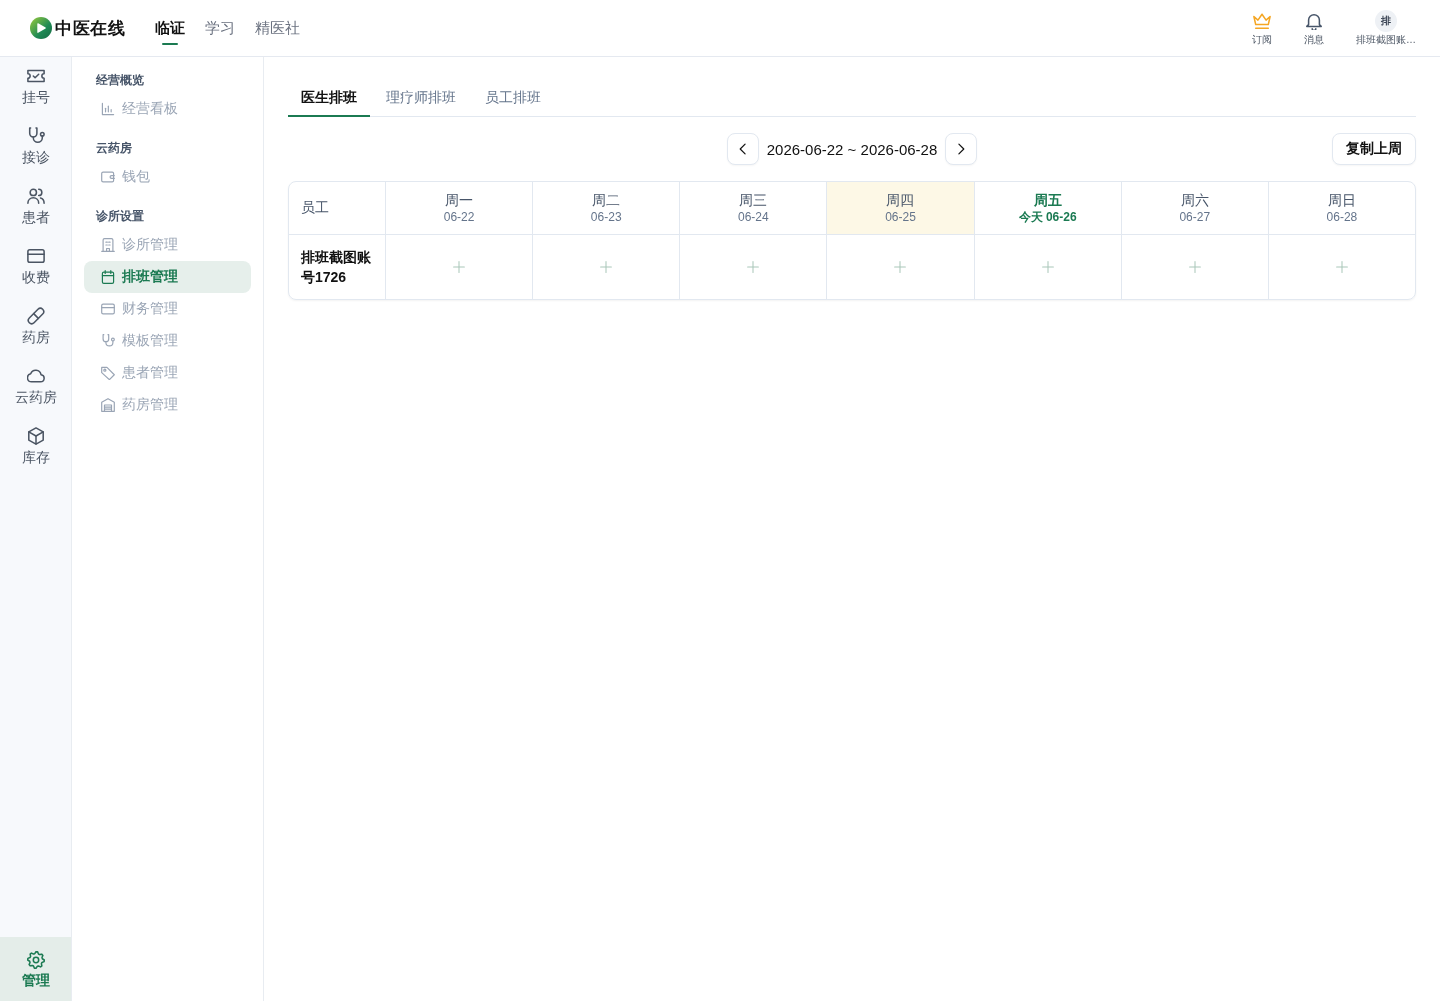 This screenshot has height=1001, width=1440. Describe the element at coordinates (35, 316) in the screenshot. I see `pill-icon` at that location.